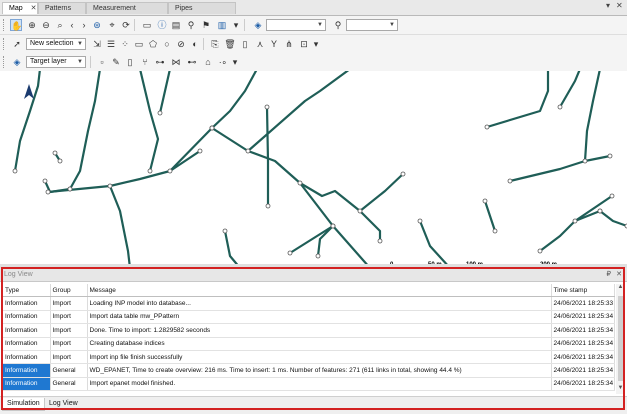 Image resolution: width=627 pixels, height=414 pixels. I want to click on zoom-window-icon: ▭, so click(147, 25).